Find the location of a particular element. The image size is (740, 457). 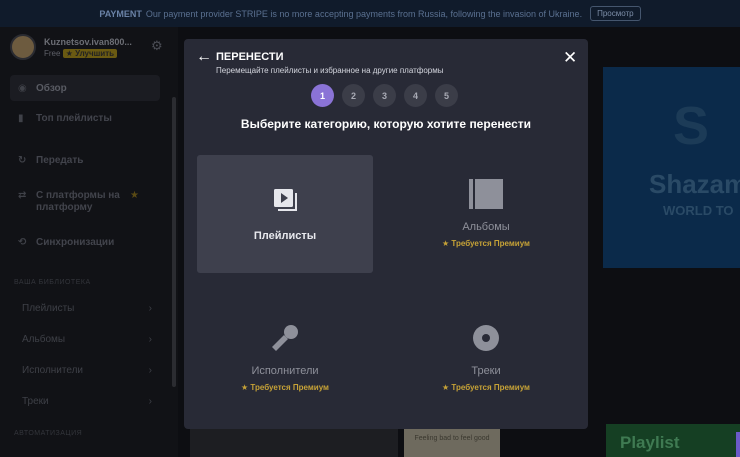

playlist-thumbnail is located at coordinates (294, 442).